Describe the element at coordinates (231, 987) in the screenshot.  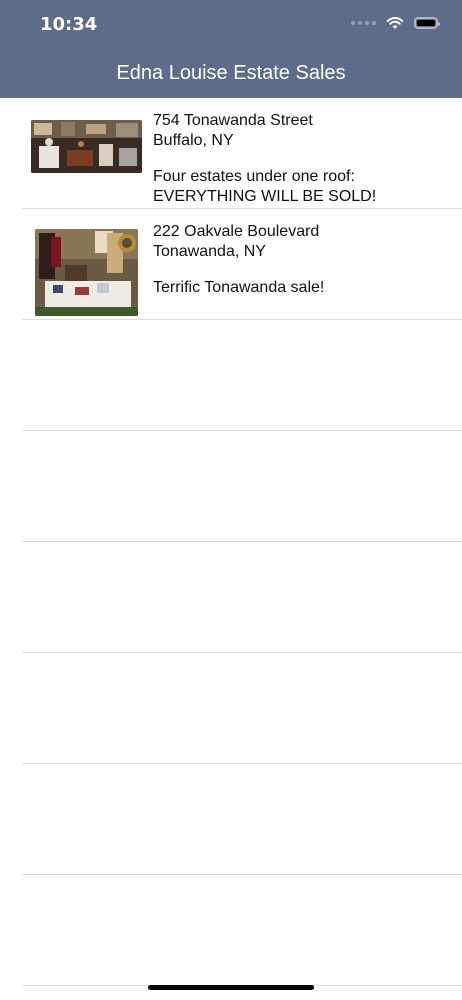
I see `home-indicator` at that location.